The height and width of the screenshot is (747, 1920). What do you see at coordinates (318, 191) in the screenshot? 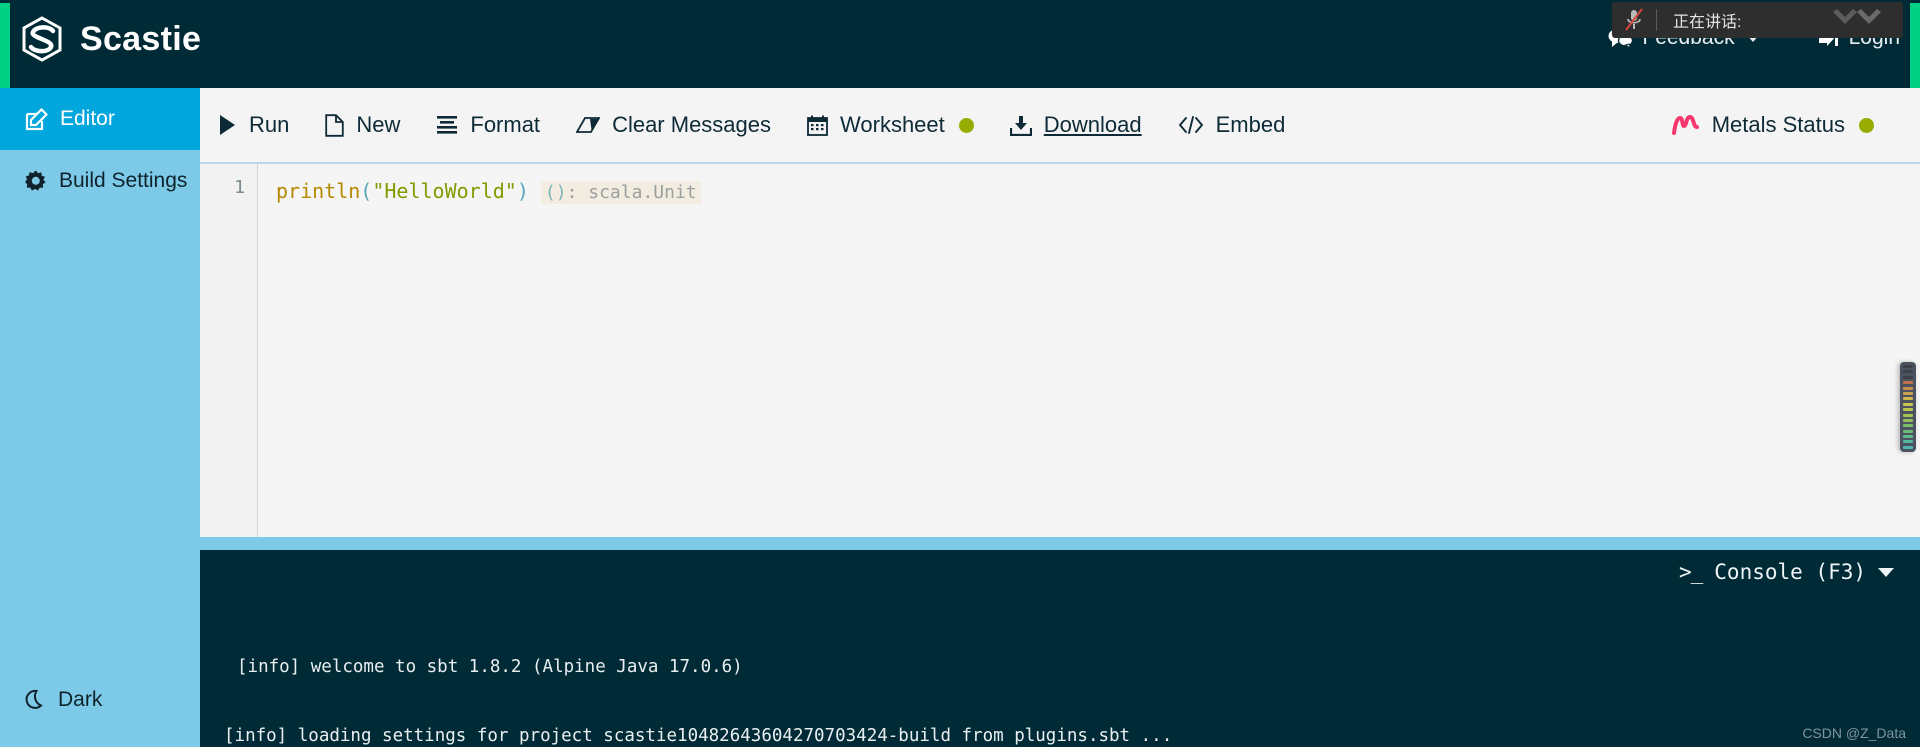
I see `code-token-function: println` at bounding box center [318, 191].